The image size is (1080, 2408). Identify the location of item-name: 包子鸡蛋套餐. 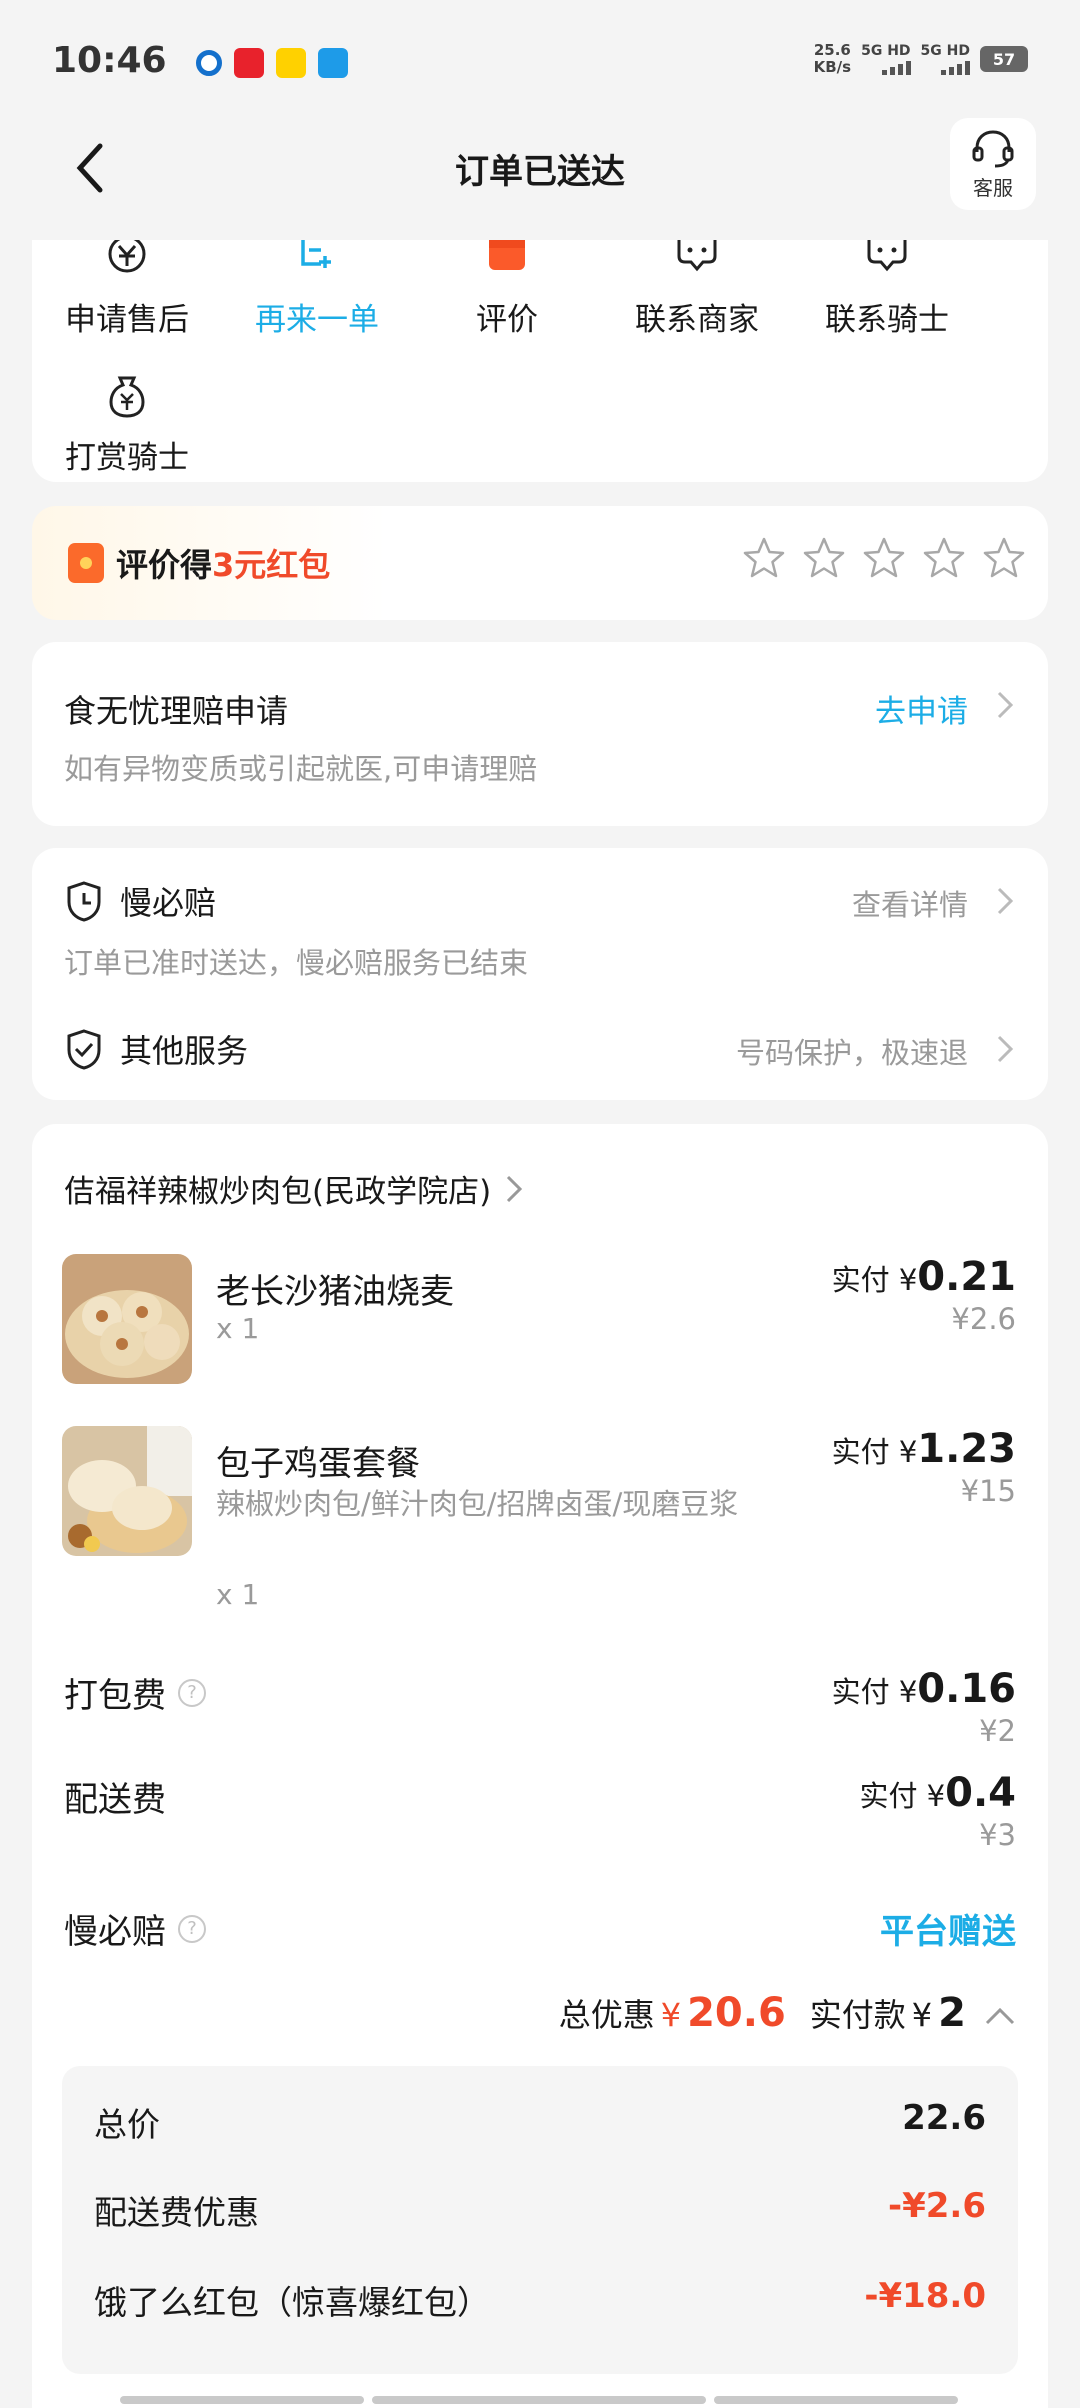
(318, 1464).